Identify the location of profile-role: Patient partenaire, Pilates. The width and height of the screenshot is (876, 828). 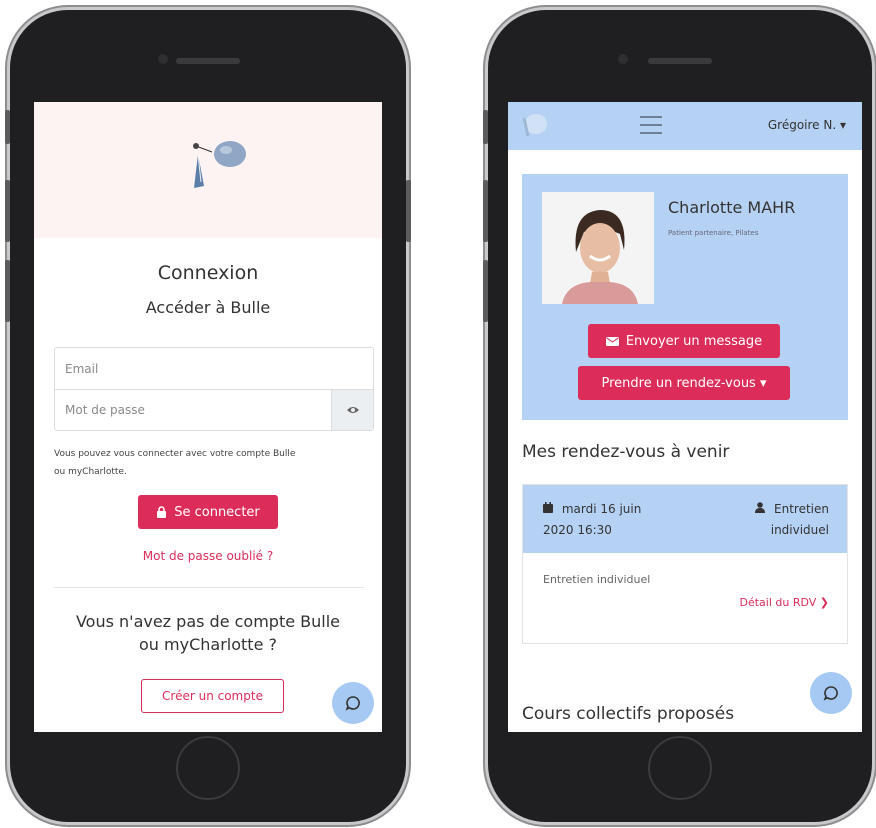
(713, 233).